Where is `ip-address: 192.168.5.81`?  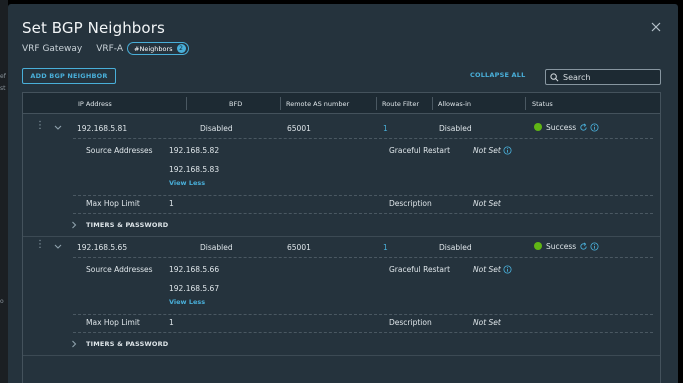
ip-address: 192.168.5.81 is located at coordinates (102, 128).